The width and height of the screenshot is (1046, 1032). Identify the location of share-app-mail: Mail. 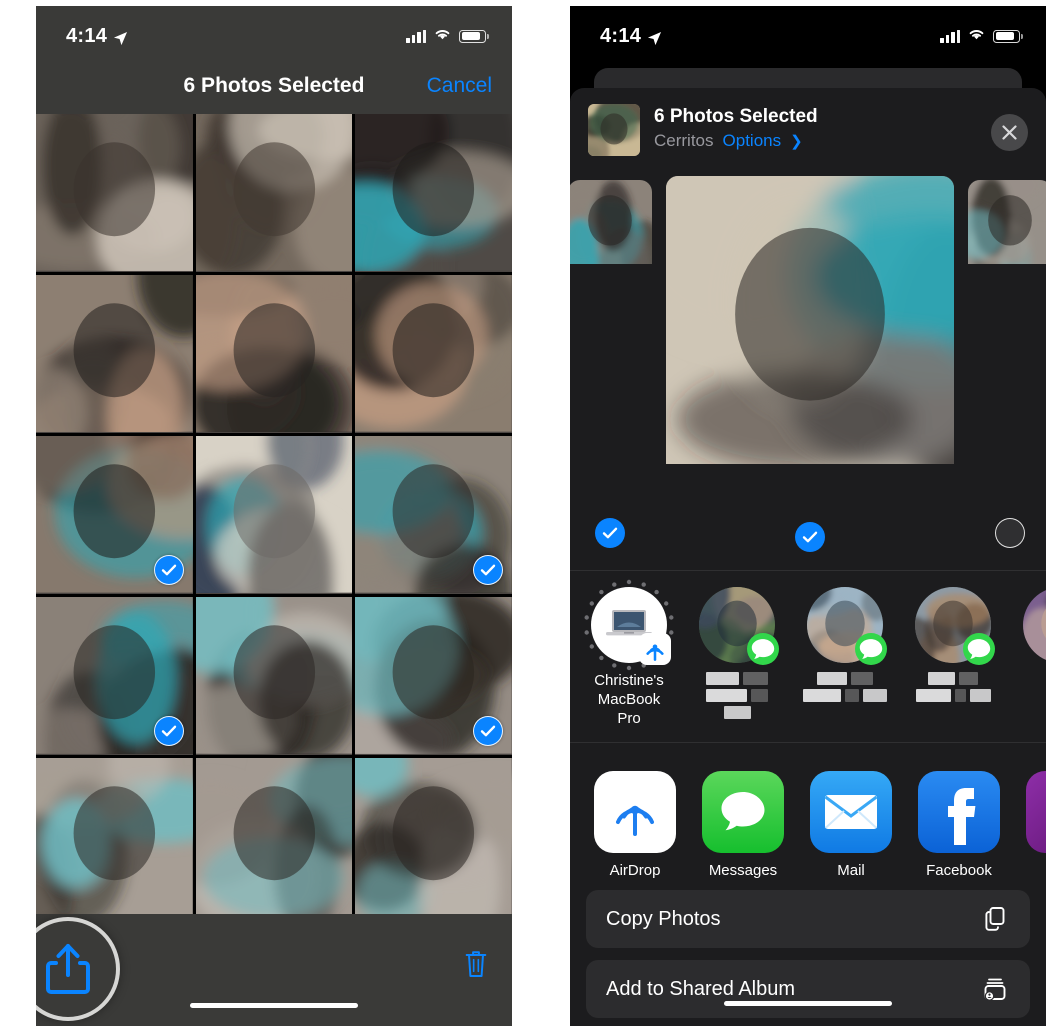
(851, 825).